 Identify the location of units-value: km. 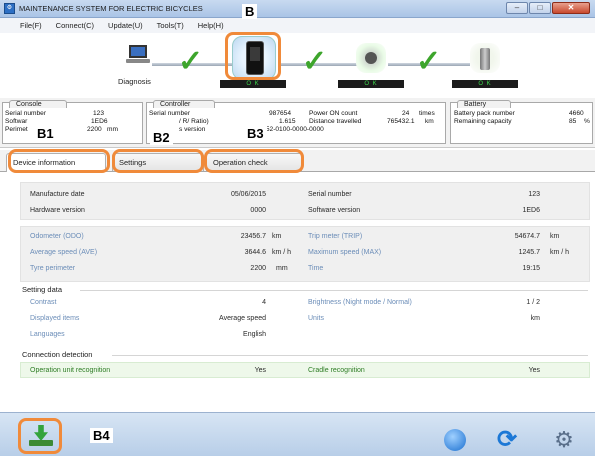
(535, 318).